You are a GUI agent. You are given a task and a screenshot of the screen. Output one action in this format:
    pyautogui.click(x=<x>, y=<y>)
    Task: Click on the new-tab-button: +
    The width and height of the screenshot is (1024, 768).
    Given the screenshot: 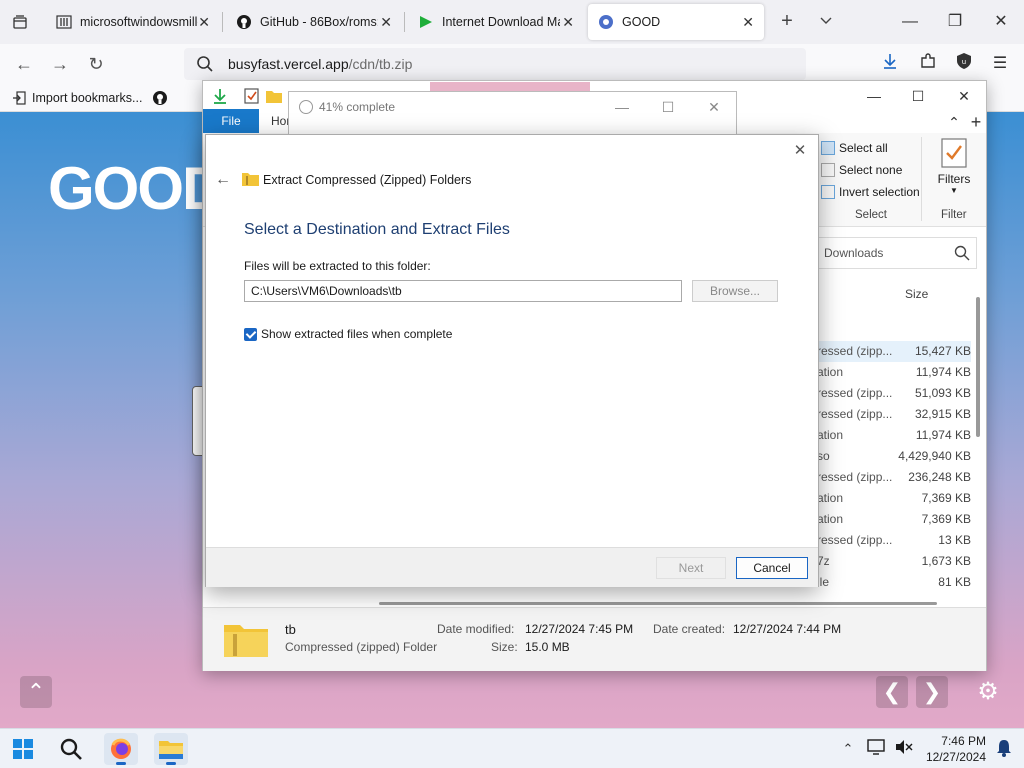 What is the action you would take?
    pyautogui.click(x=787, y=21)
    